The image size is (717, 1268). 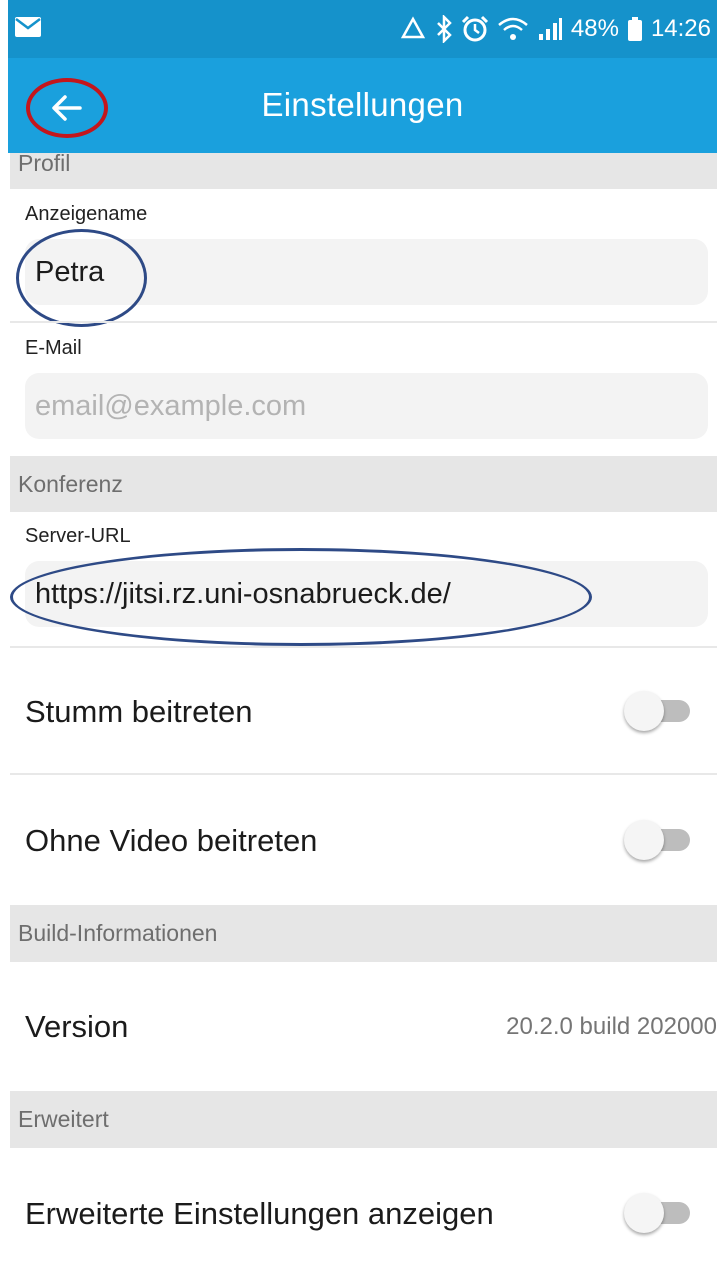 I want to click on email-label: E-Mail, so click(x=53, y=348).